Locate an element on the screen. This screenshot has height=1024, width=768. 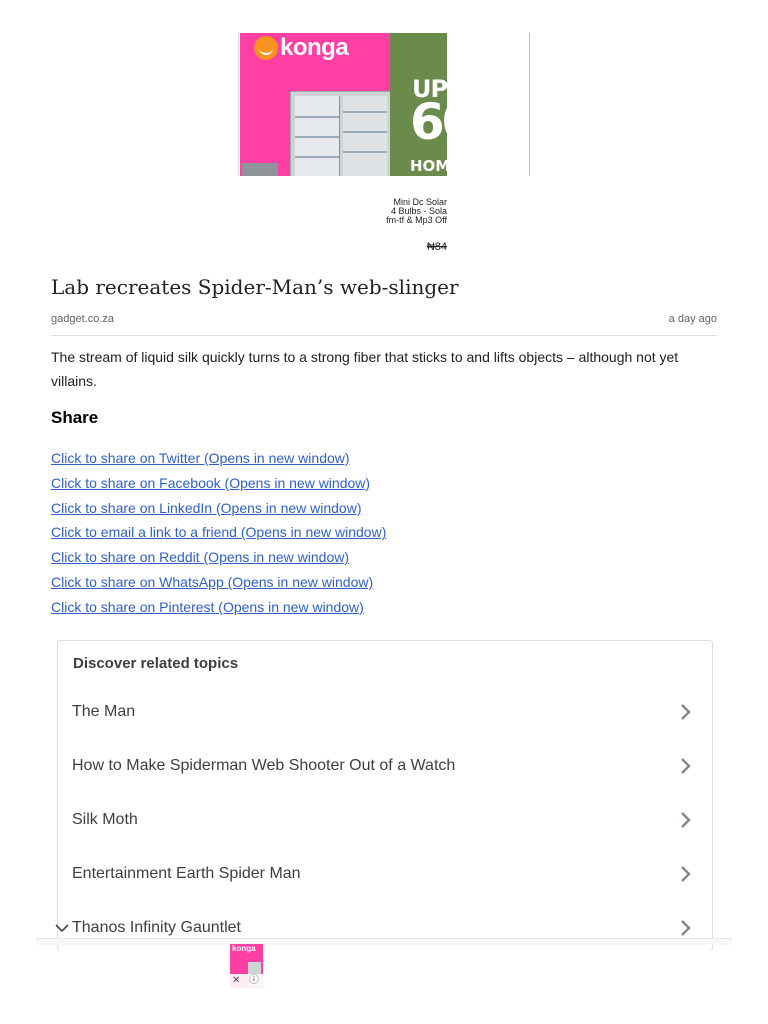
article-title: Lab recreates Spider-Man’s web-slinger is located at coordinates (255, 287).